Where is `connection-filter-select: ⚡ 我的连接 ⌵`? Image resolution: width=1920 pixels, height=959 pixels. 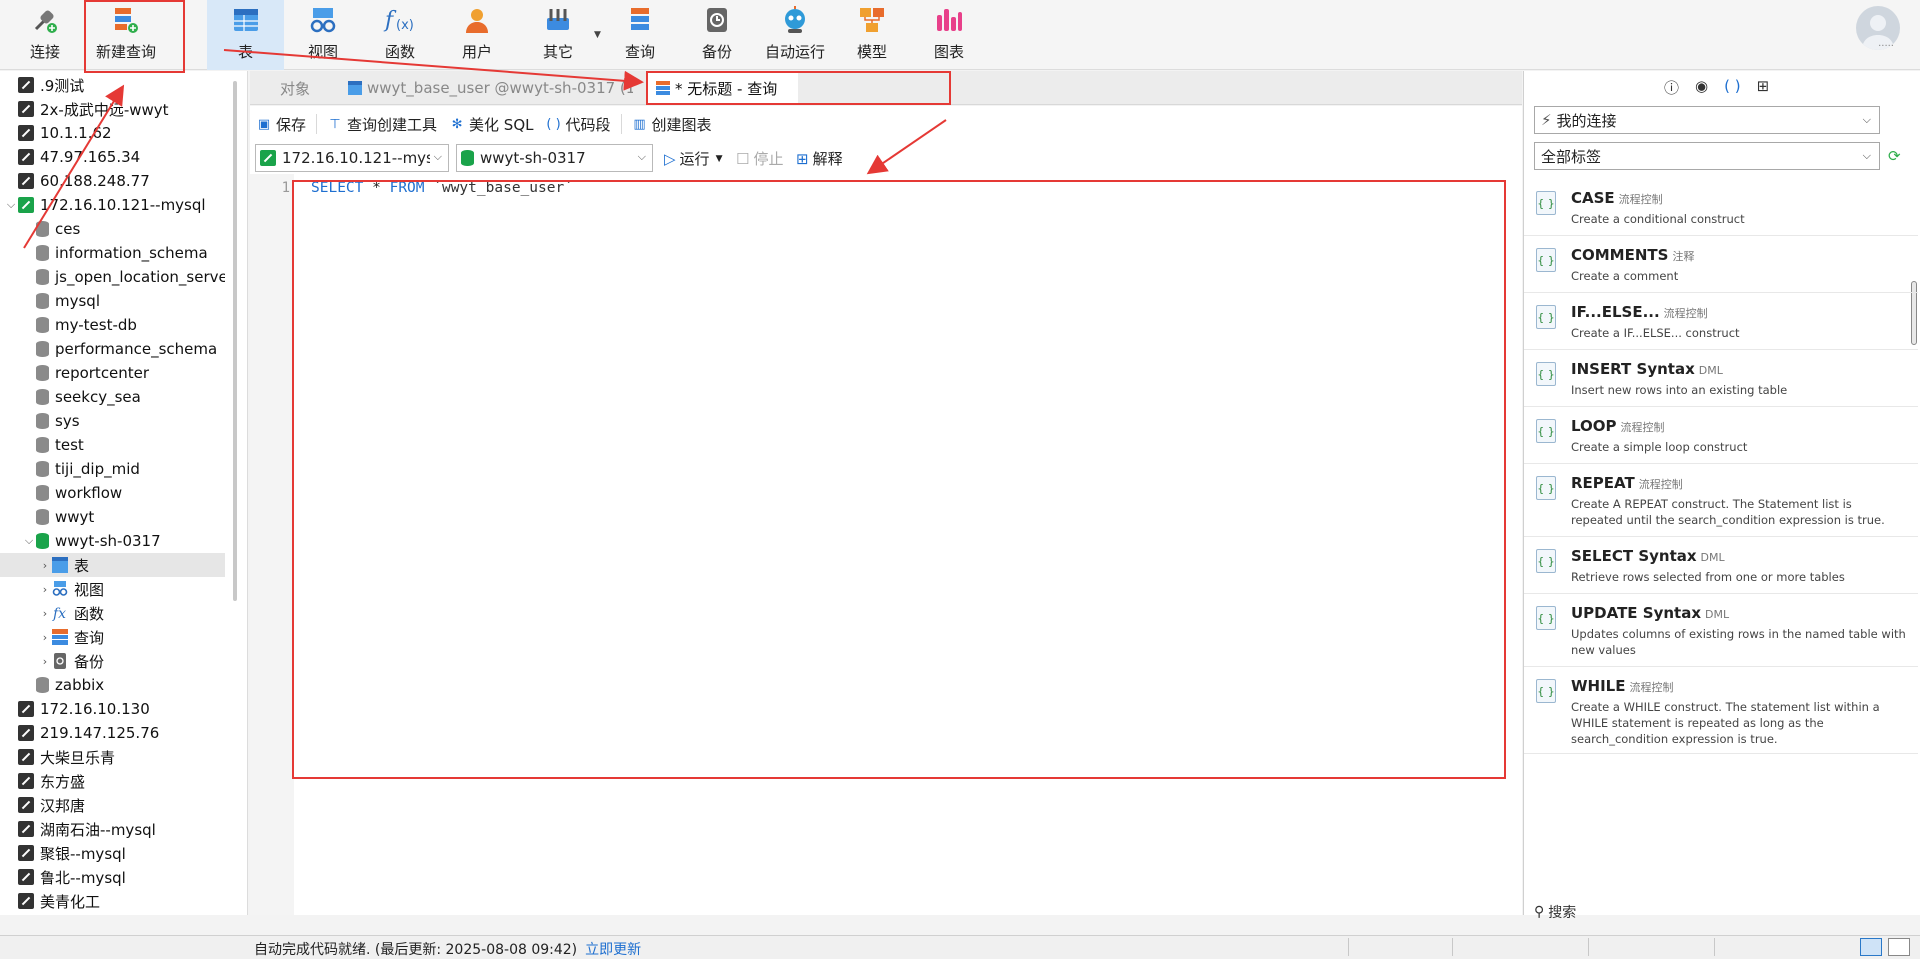
connection-filter-select: ⚡ 我的连接 ⌵ is located at coordinates (1707, 120).